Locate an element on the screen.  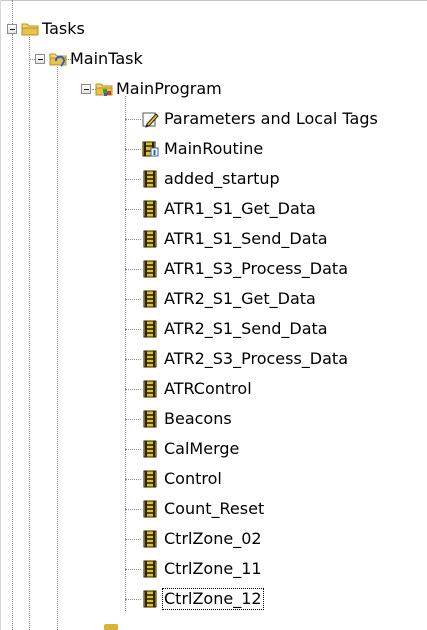
main-routine-icon is located at coordinates (150, 149).